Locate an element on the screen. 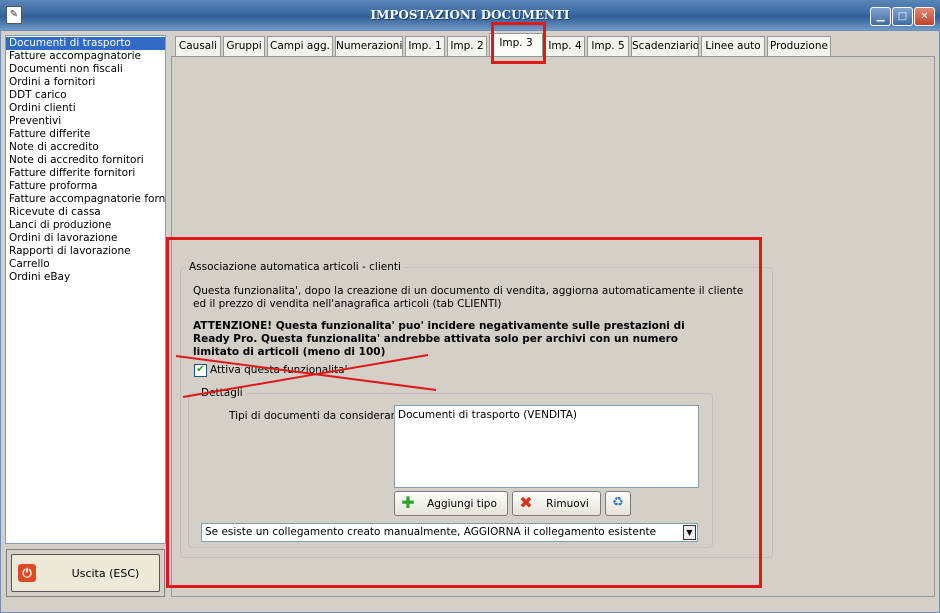  title-bar: ✎ IMPOSTAZIONI DOCUMENTI ▁ □ ✕ is located at coordinates (470, 15).